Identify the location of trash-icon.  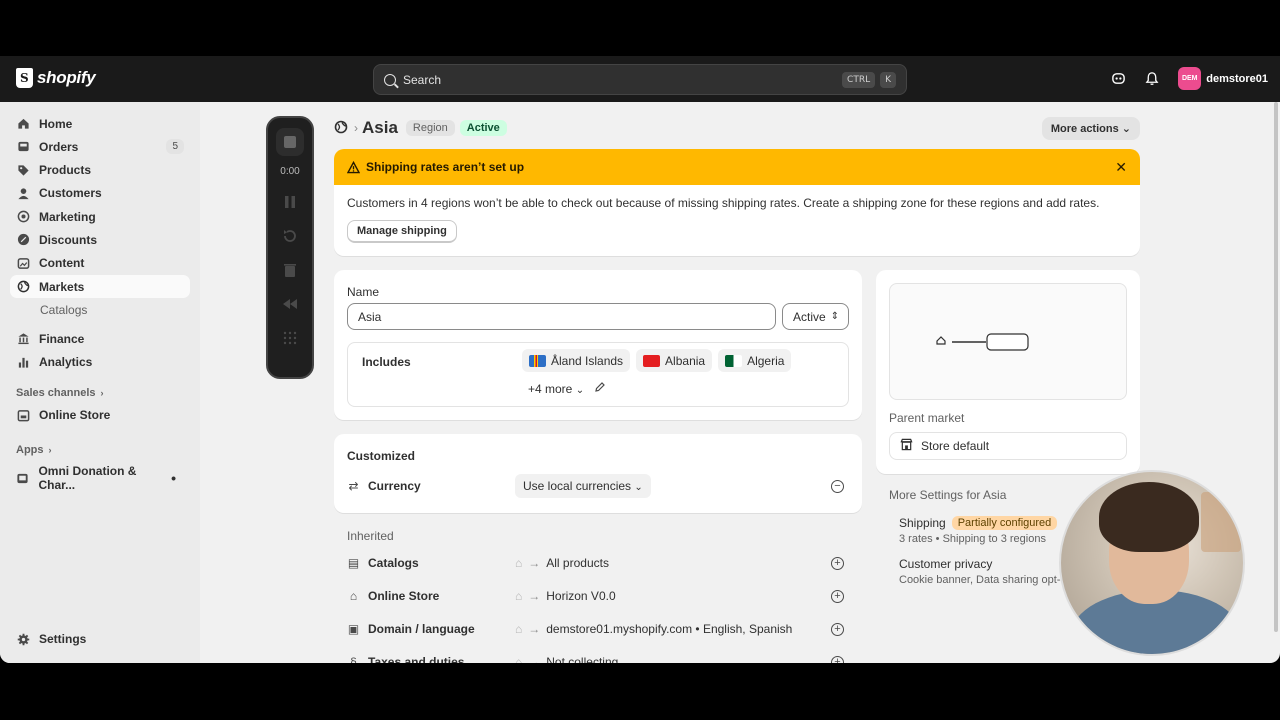
(290, 270).